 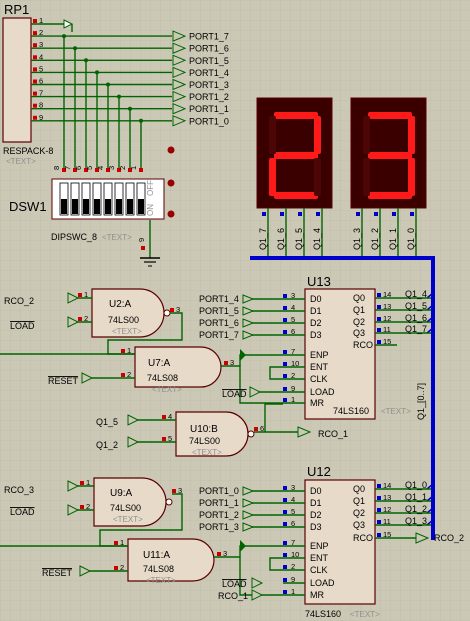 I want to click on bus-net-label: Q1_4, so click(x=416, y=294).